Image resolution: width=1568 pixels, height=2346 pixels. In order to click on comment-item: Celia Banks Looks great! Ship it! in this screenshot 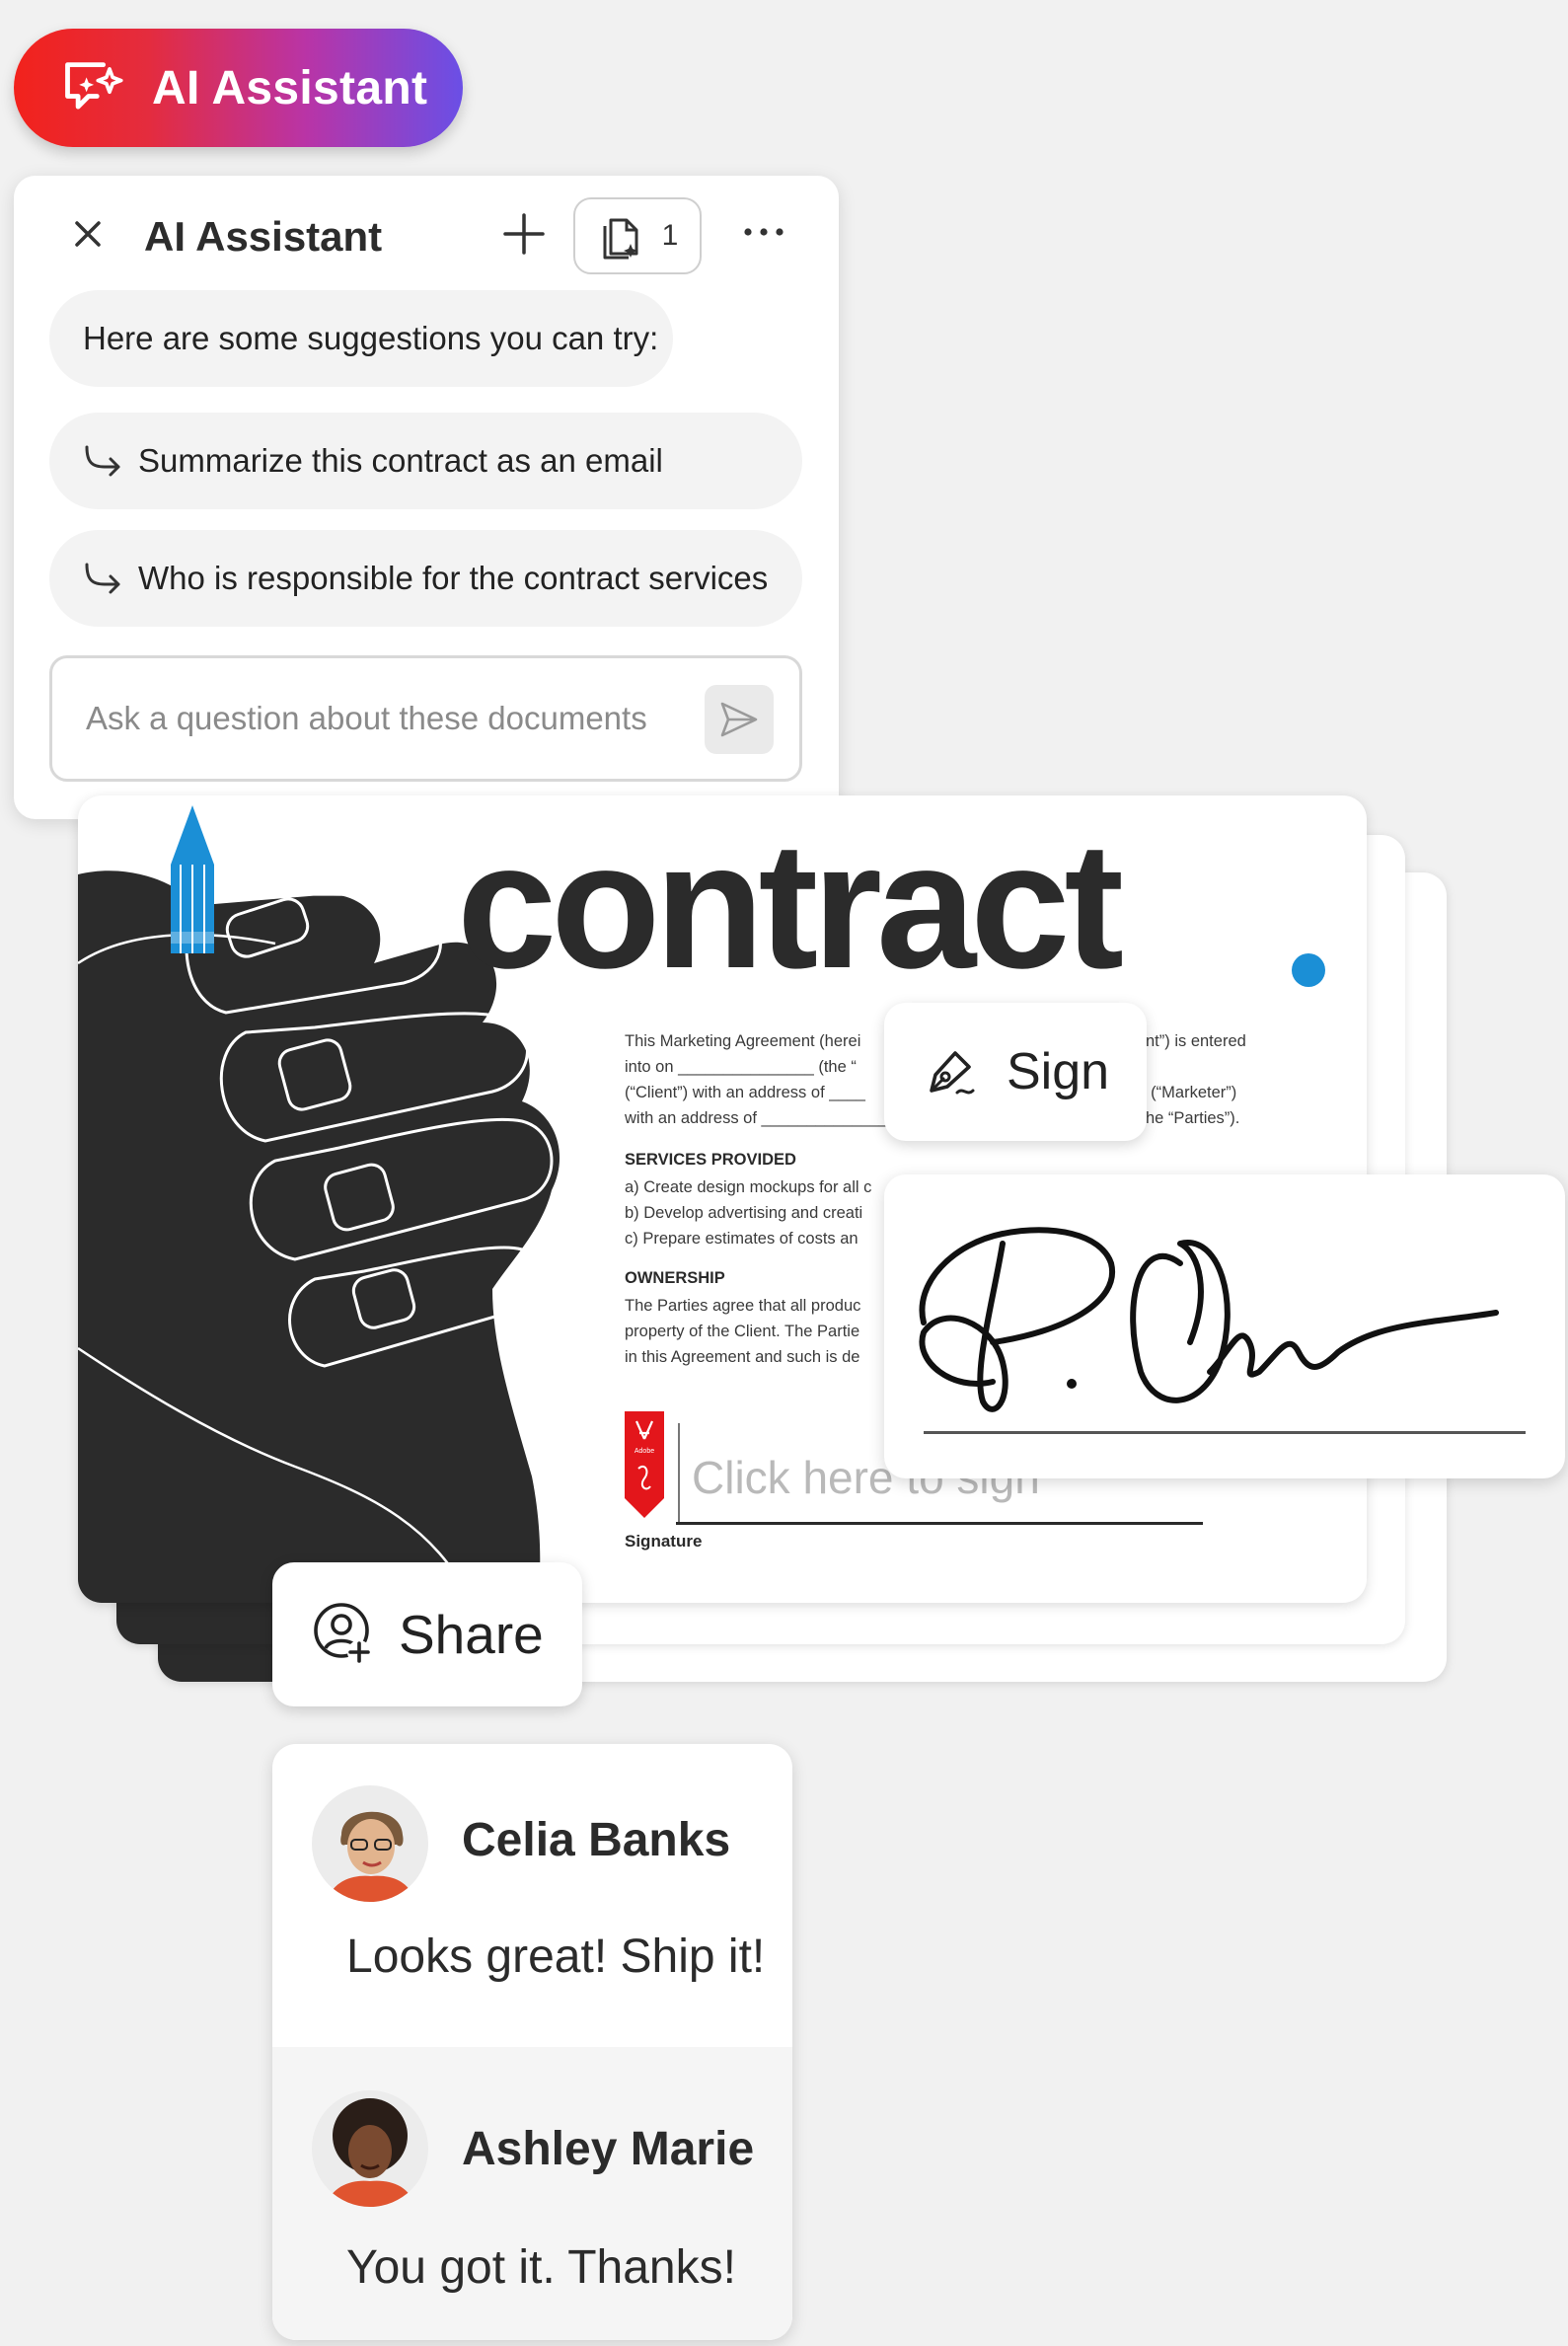, I will do `click(532, 1896)`.